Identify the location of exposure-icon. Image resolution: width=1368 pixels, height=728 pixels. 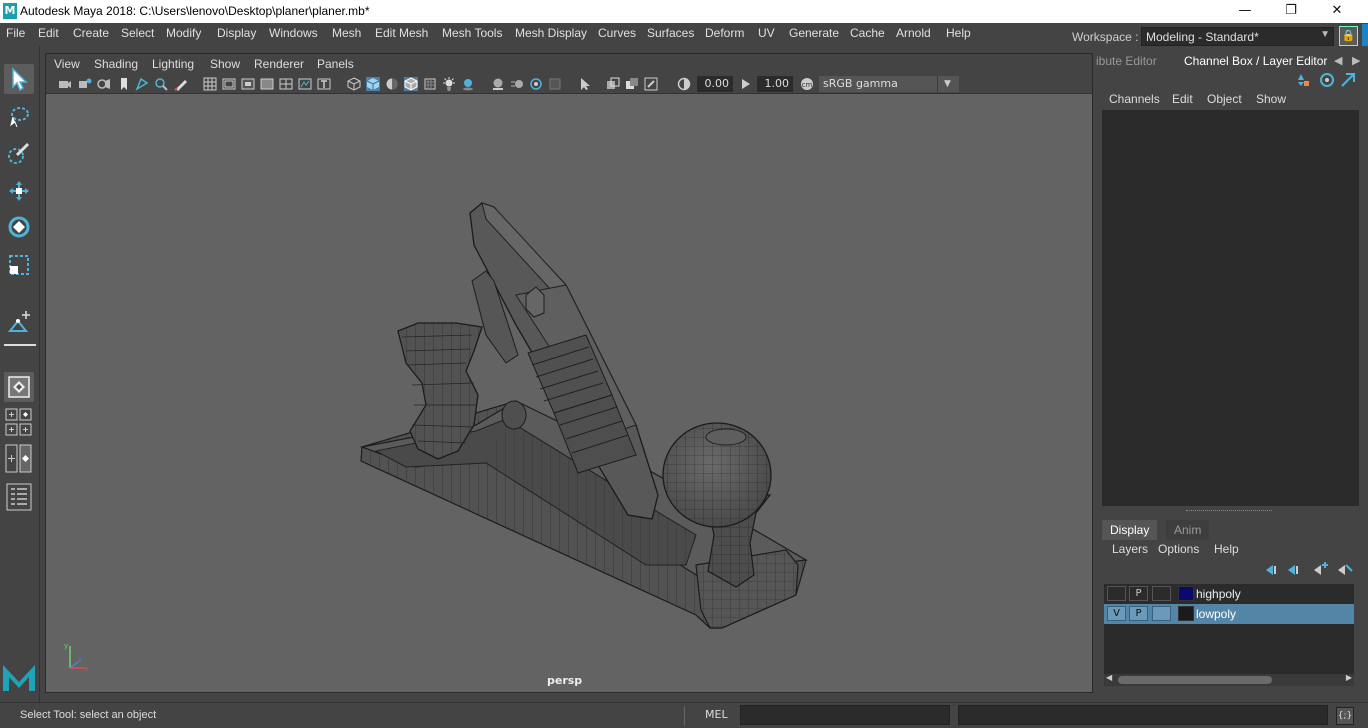
(684, 84).